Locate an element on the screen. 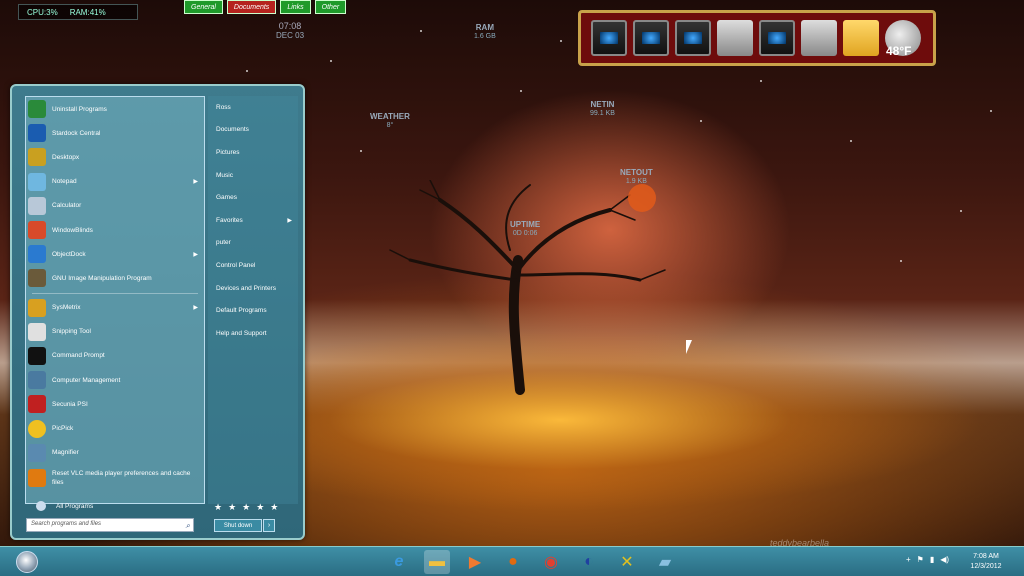 This screenshot has width=1024, height=576. gimp-icon is located at coordinates (37, 278).